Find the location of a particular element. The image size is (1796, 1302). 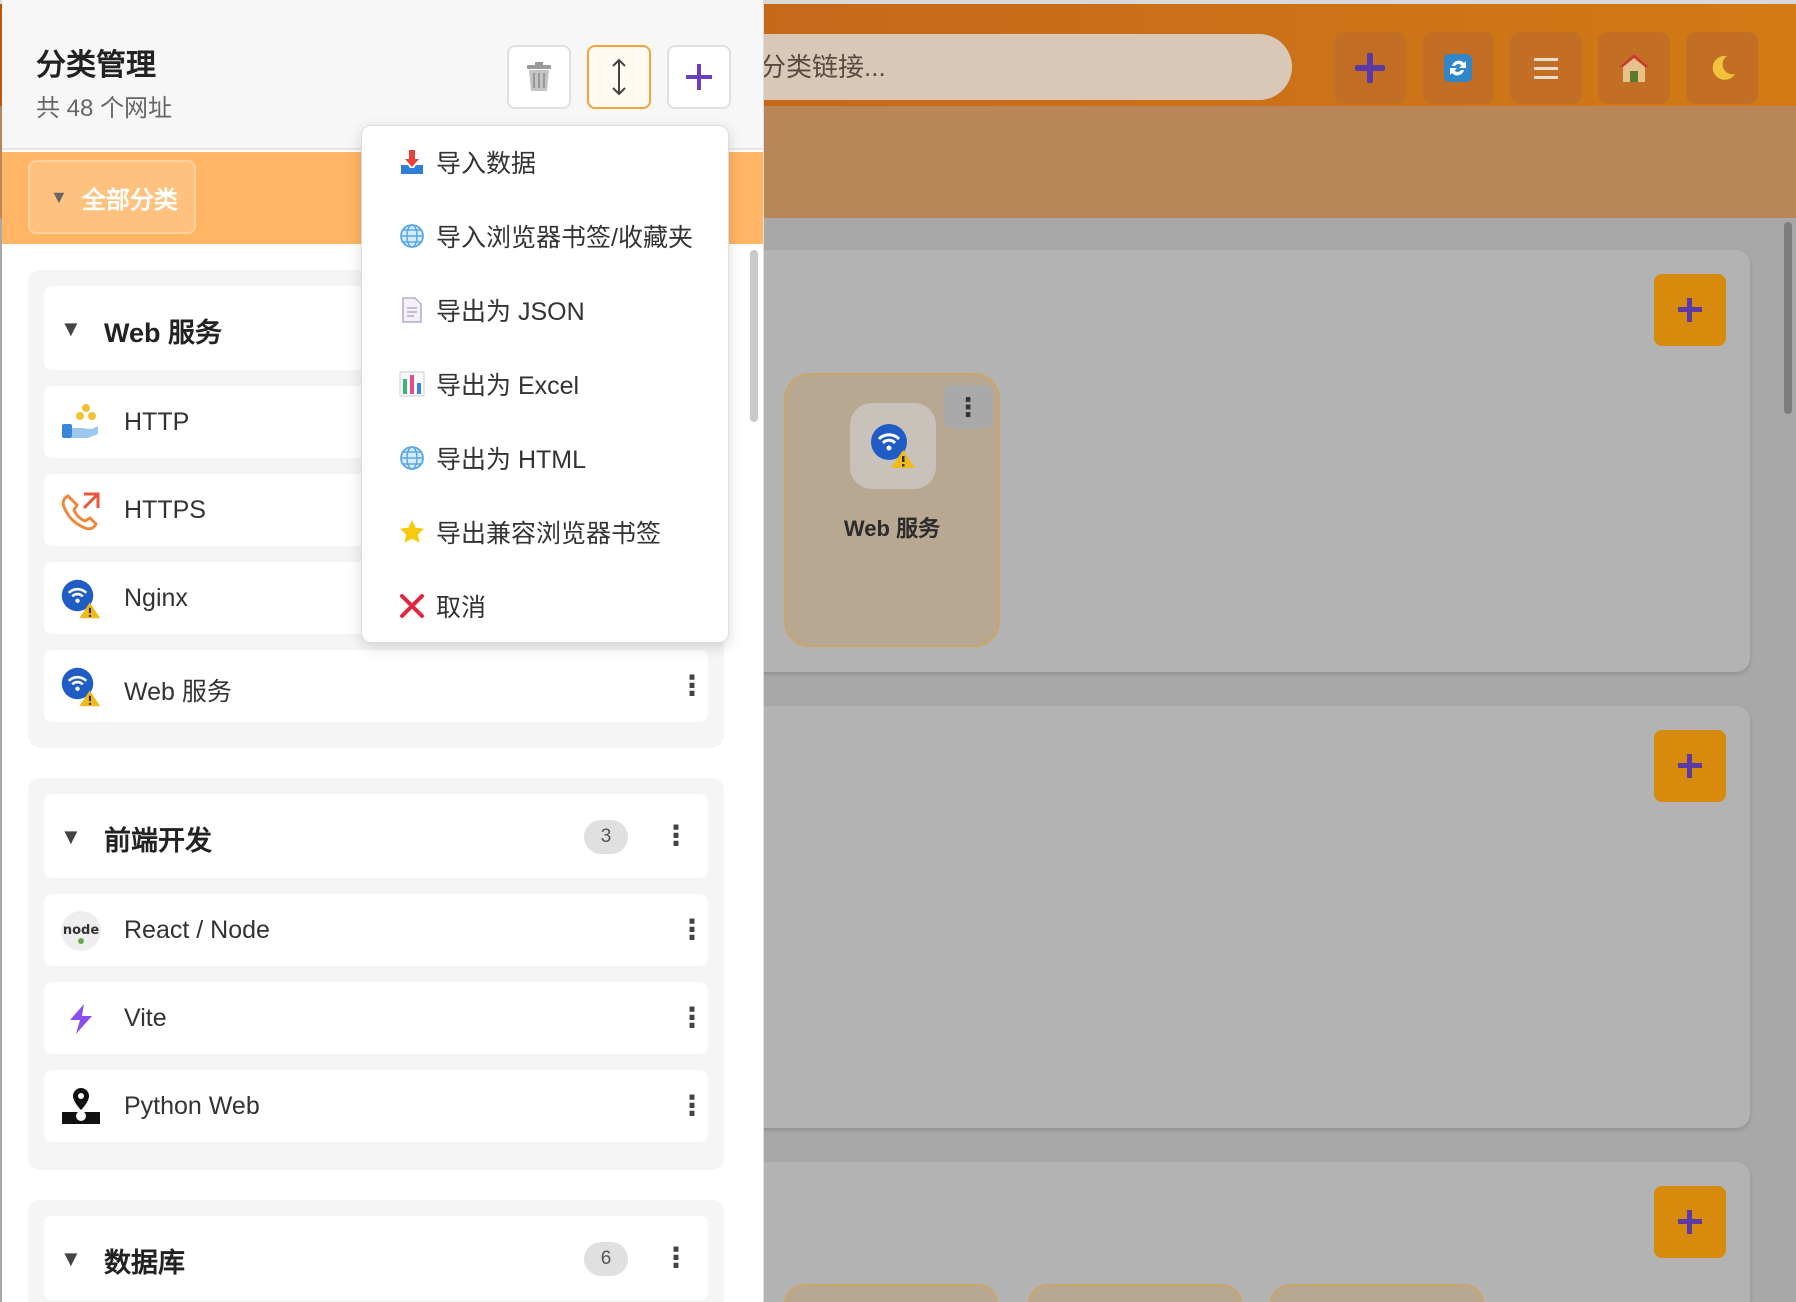

menu-item-import-data: 导入数据 is located at coordinates (545, 162).